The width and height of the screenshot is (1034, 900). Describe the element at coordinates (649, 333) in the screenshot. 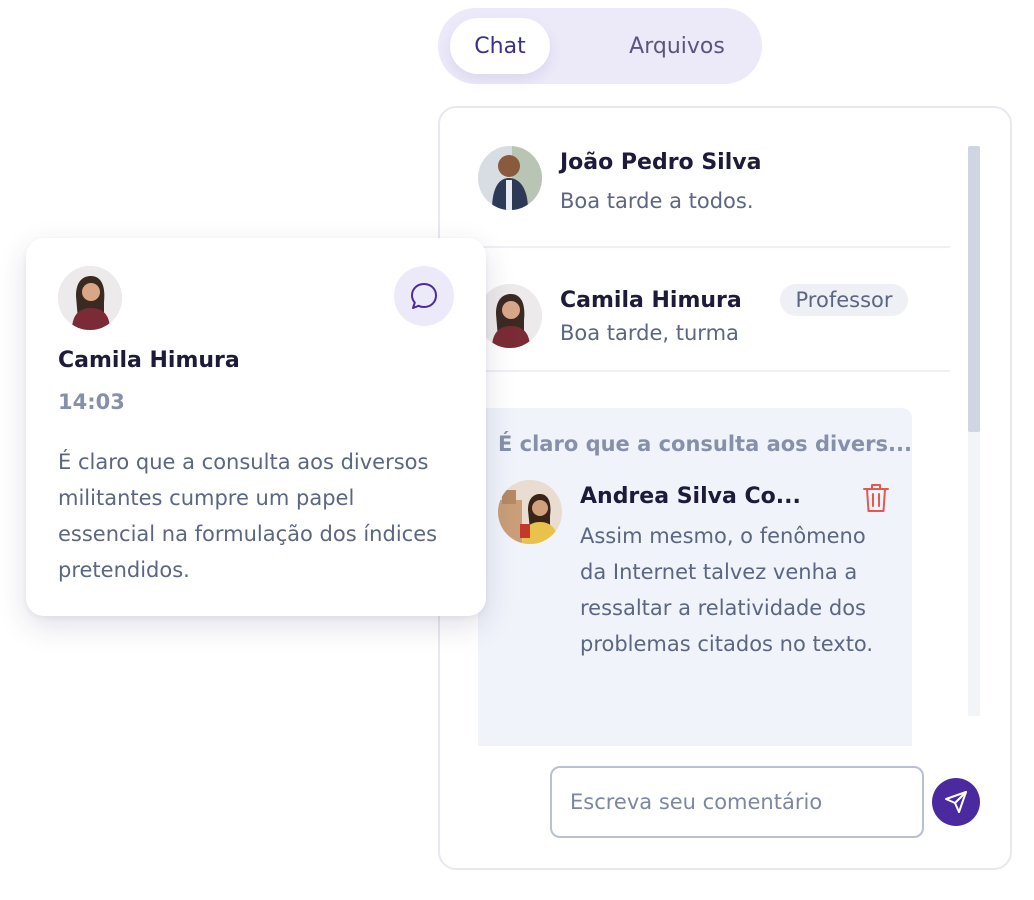

I see `message-text: Boa tarde, turma` at that location.